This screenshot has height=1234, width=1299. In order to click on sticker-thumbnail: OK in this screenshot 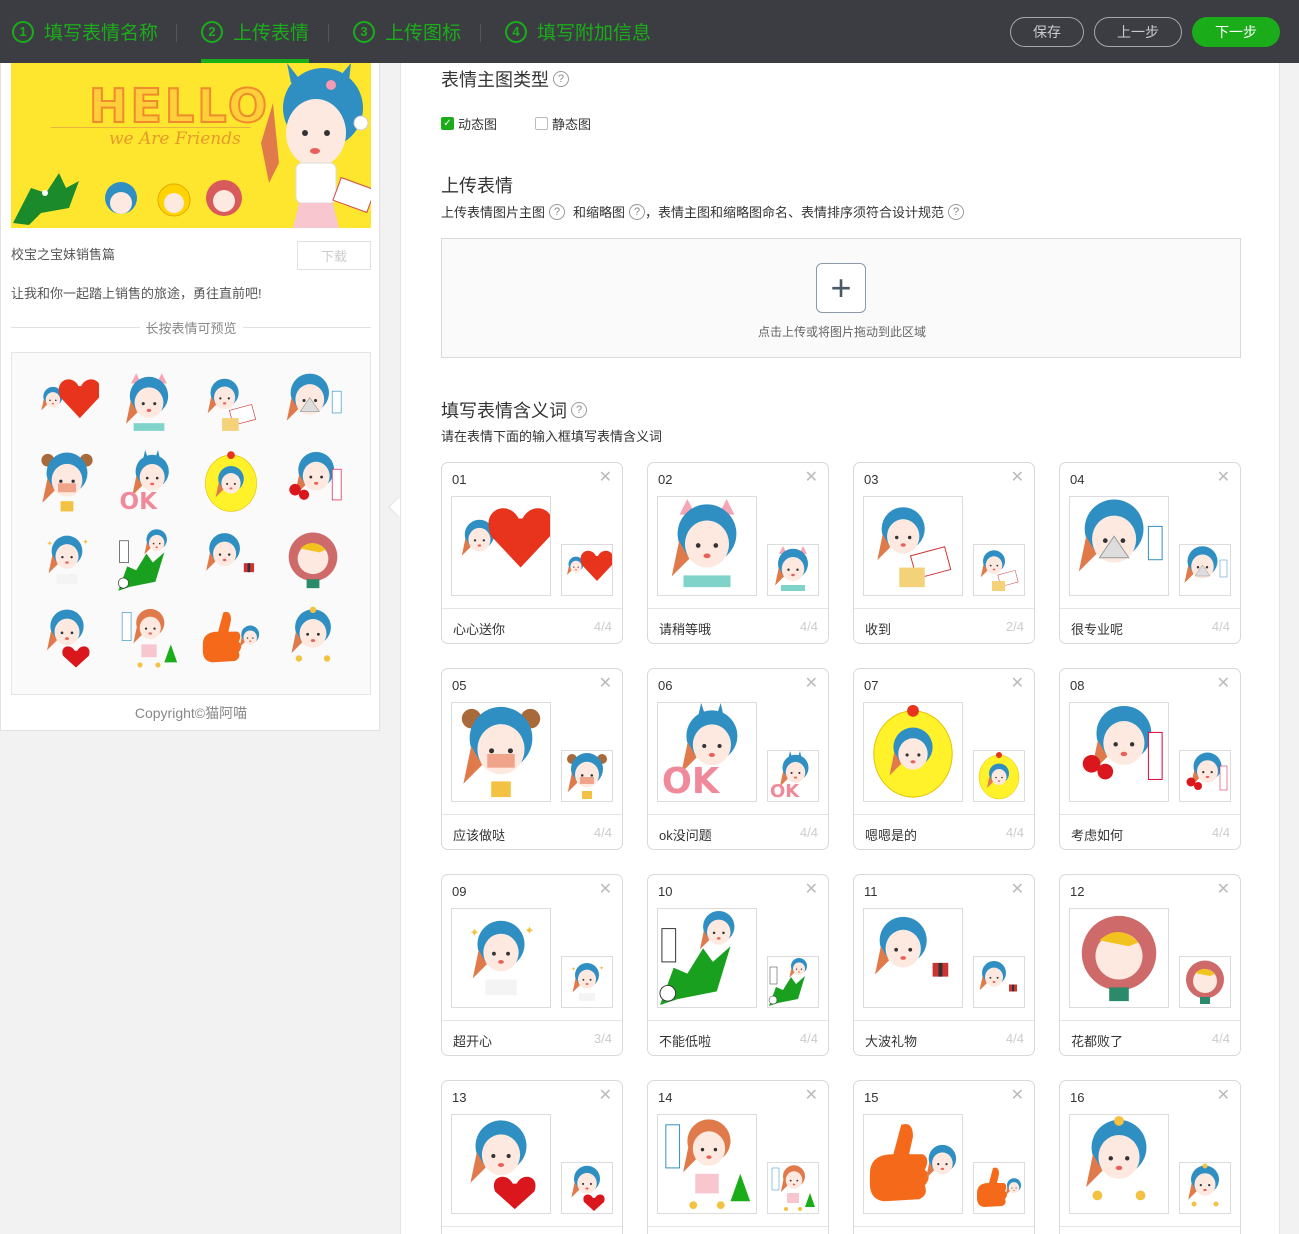, I will do `click(793, 776)`.